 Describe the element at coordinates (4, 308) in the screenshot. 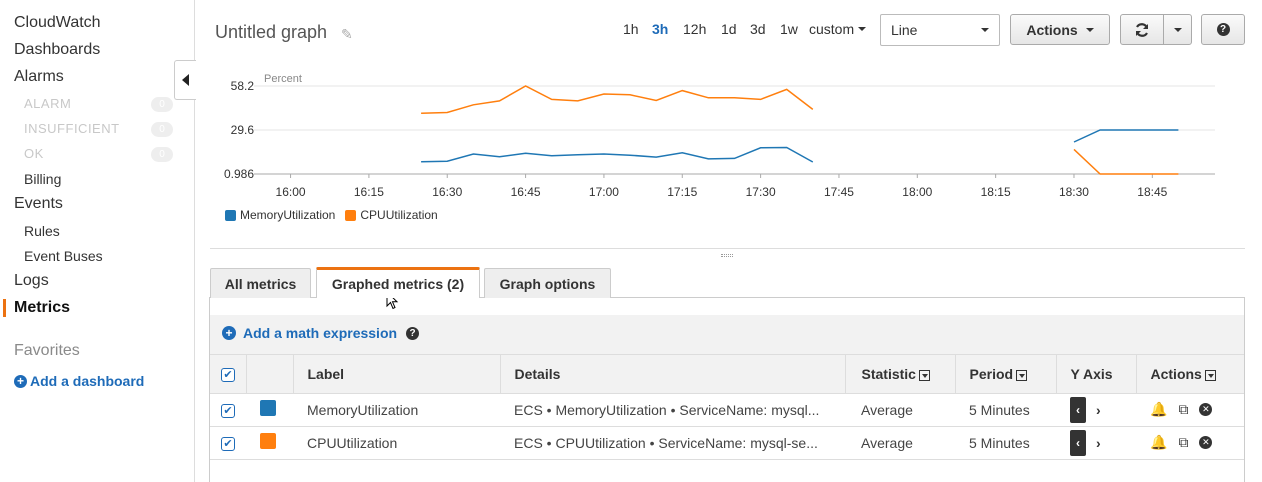

I see `active-nav-indicator` at that location.